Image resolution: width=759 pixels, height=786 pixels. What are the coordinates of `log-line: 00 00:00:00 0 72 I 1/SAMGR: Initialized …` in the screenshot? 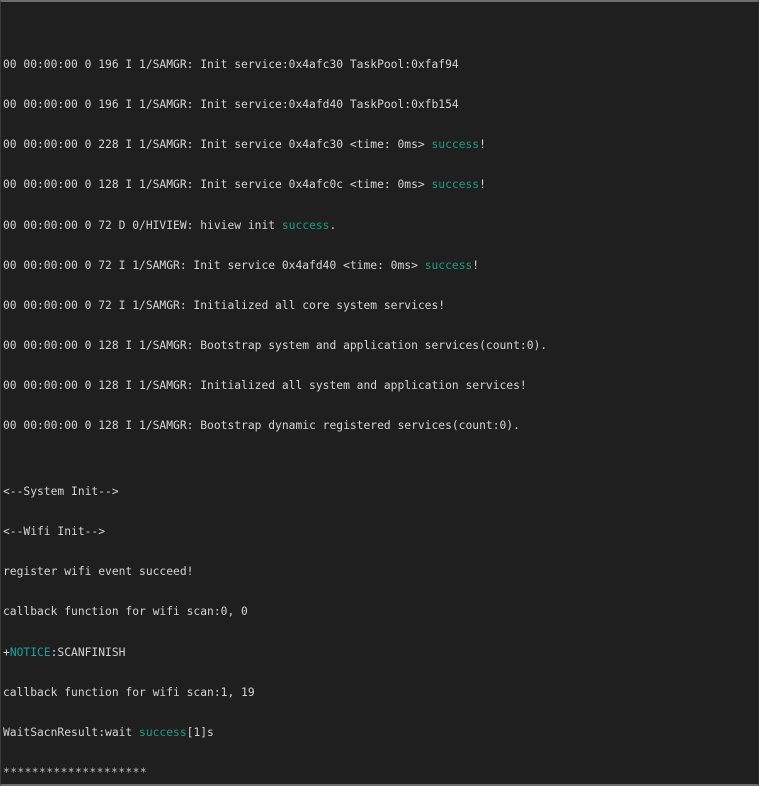 It's located at (380, 305).